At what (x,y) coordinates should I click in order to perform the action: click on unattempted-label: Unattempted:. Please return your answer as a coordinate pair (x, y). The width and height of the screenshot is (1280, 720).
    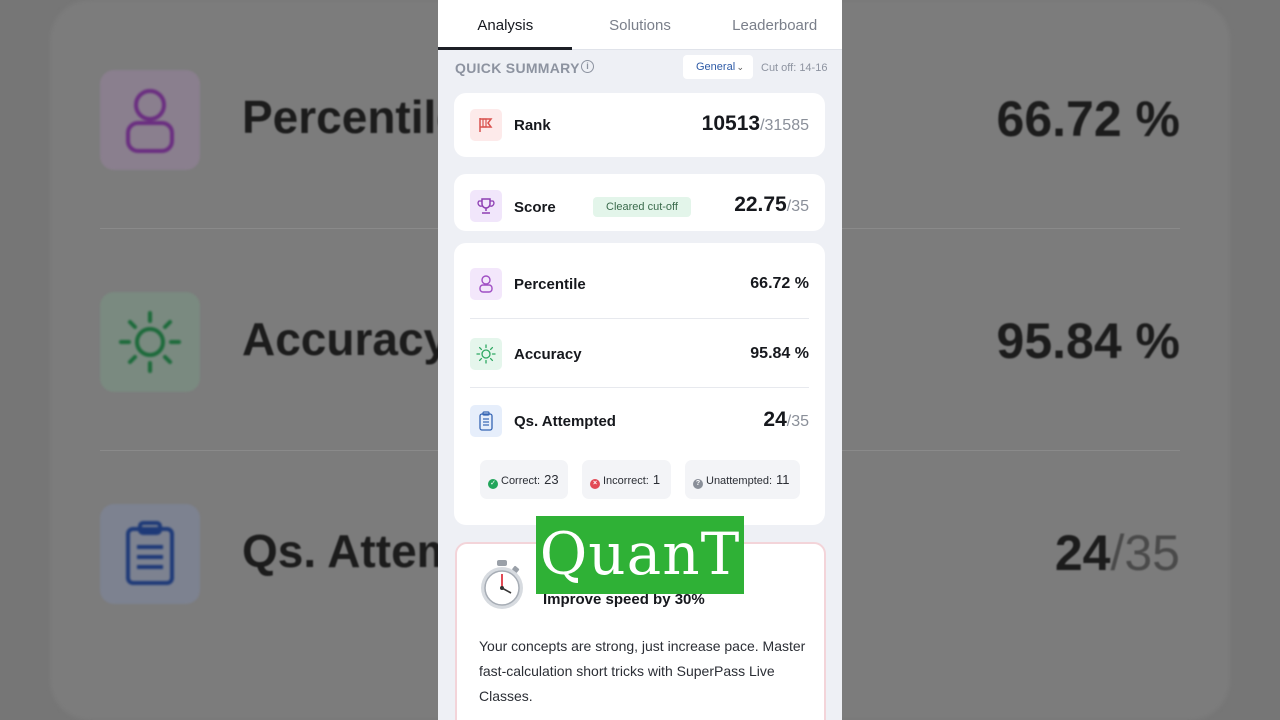
    Looking at the image, I should click on (739, 481).